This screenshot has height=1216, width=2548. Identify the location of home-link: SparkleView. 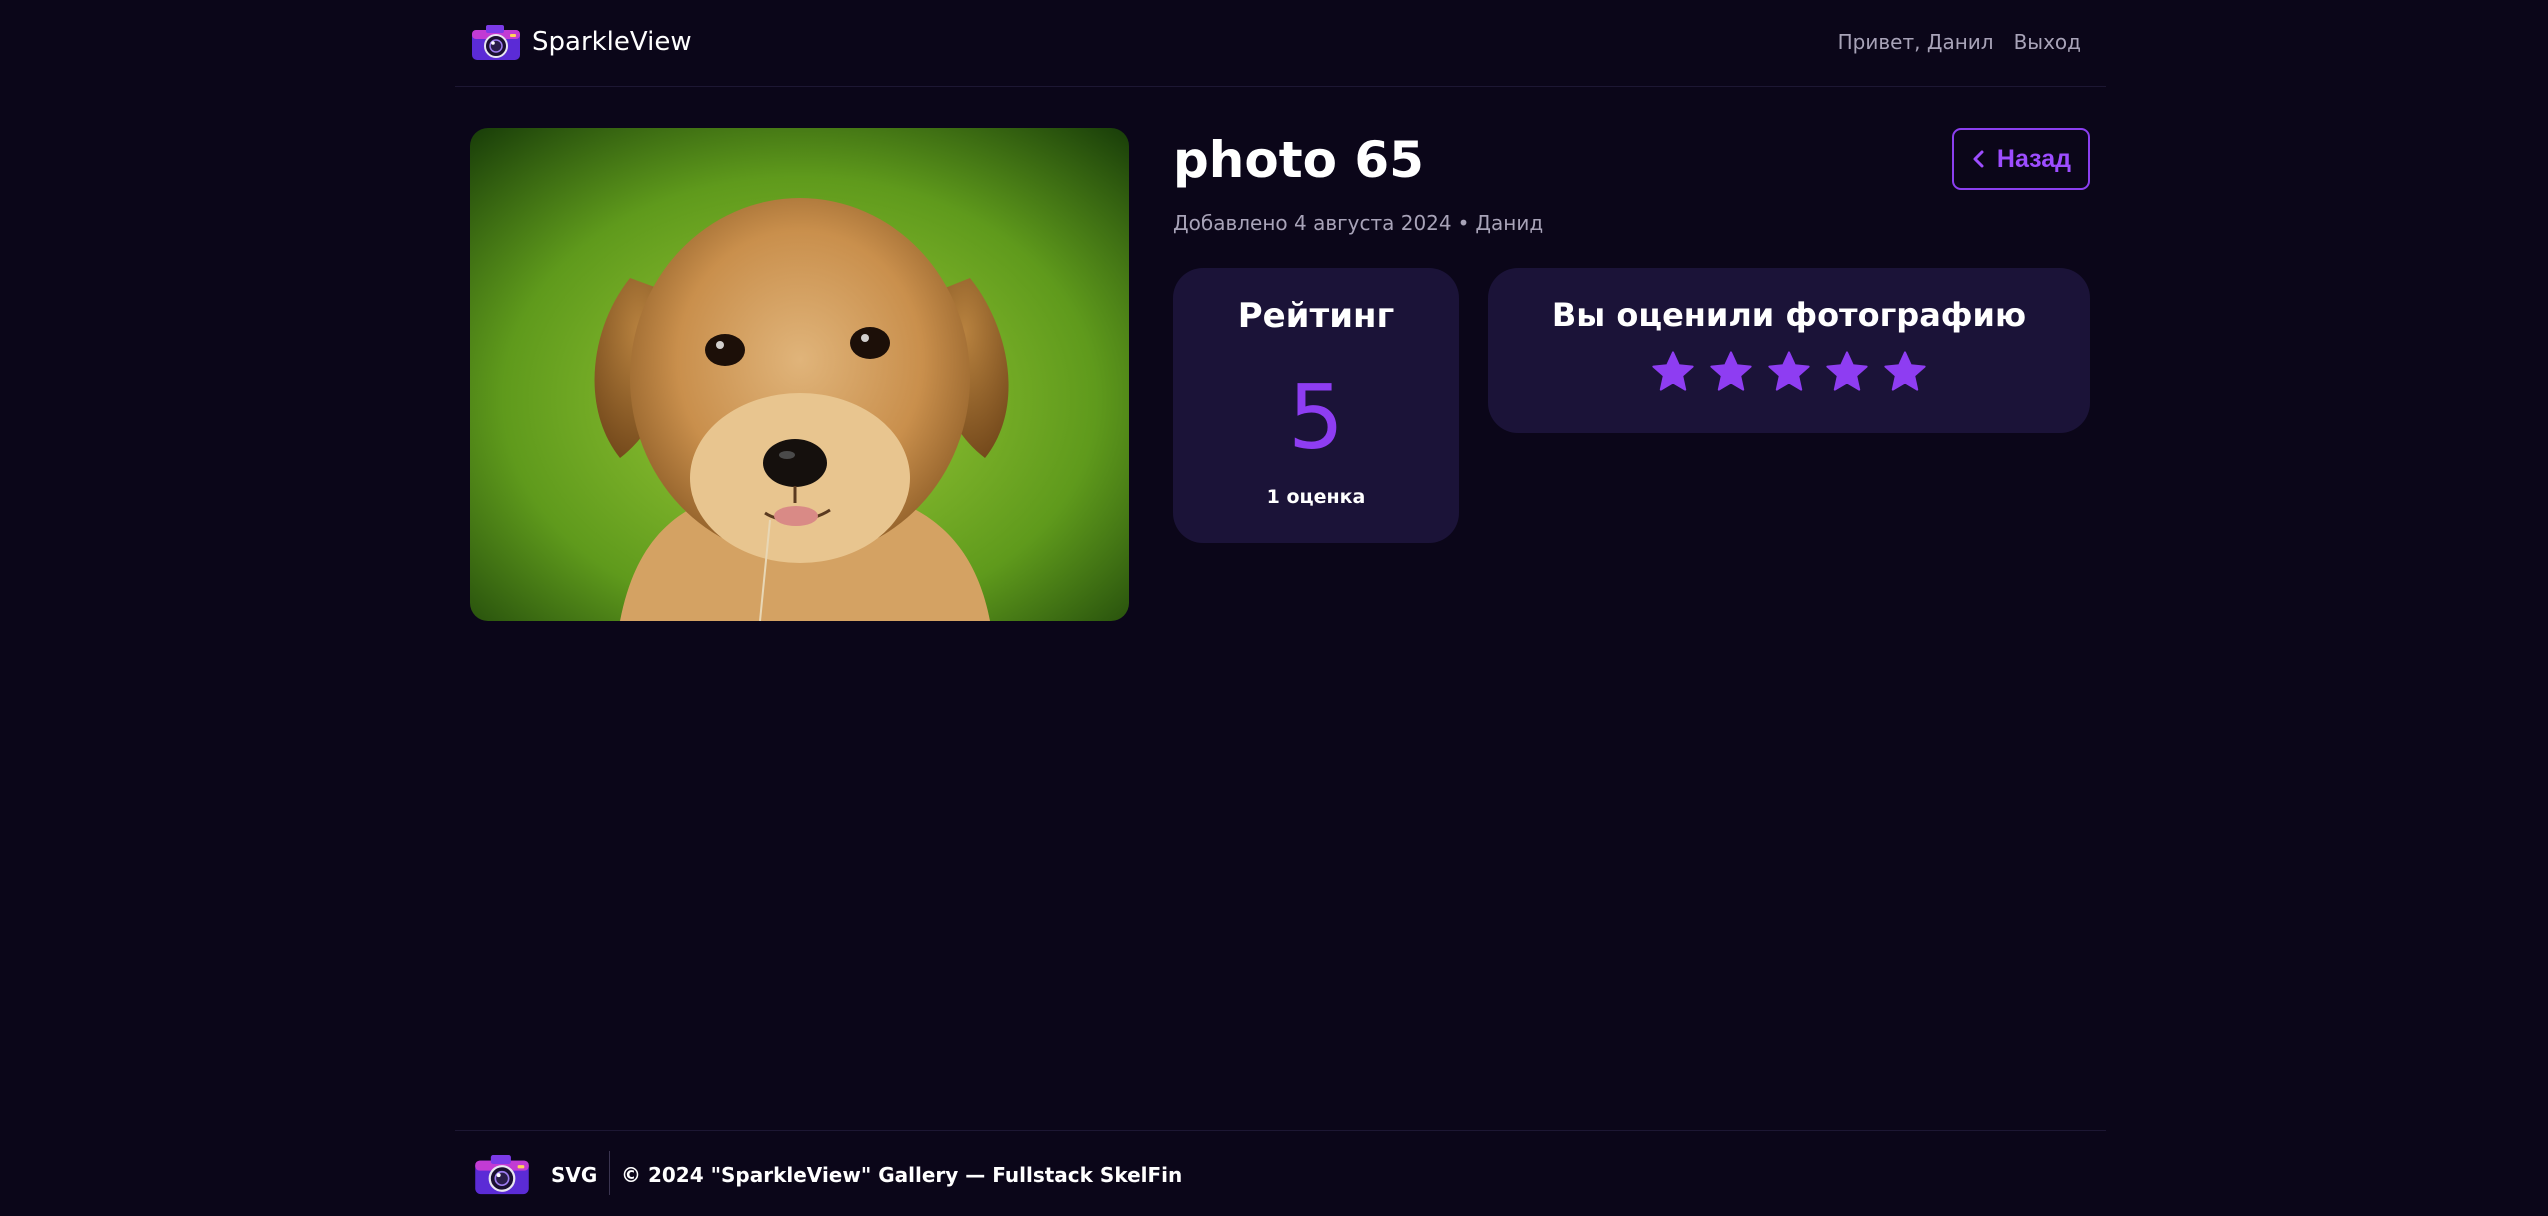
(581, 42).